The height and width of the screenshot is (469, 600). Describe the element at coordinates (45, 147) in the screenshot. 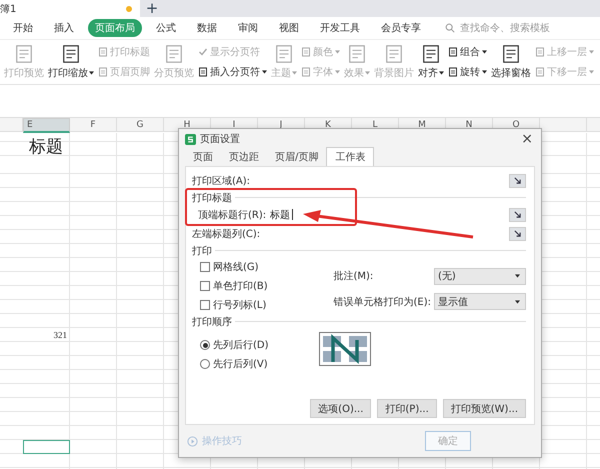

I see `cell-title: 标题` at that location.